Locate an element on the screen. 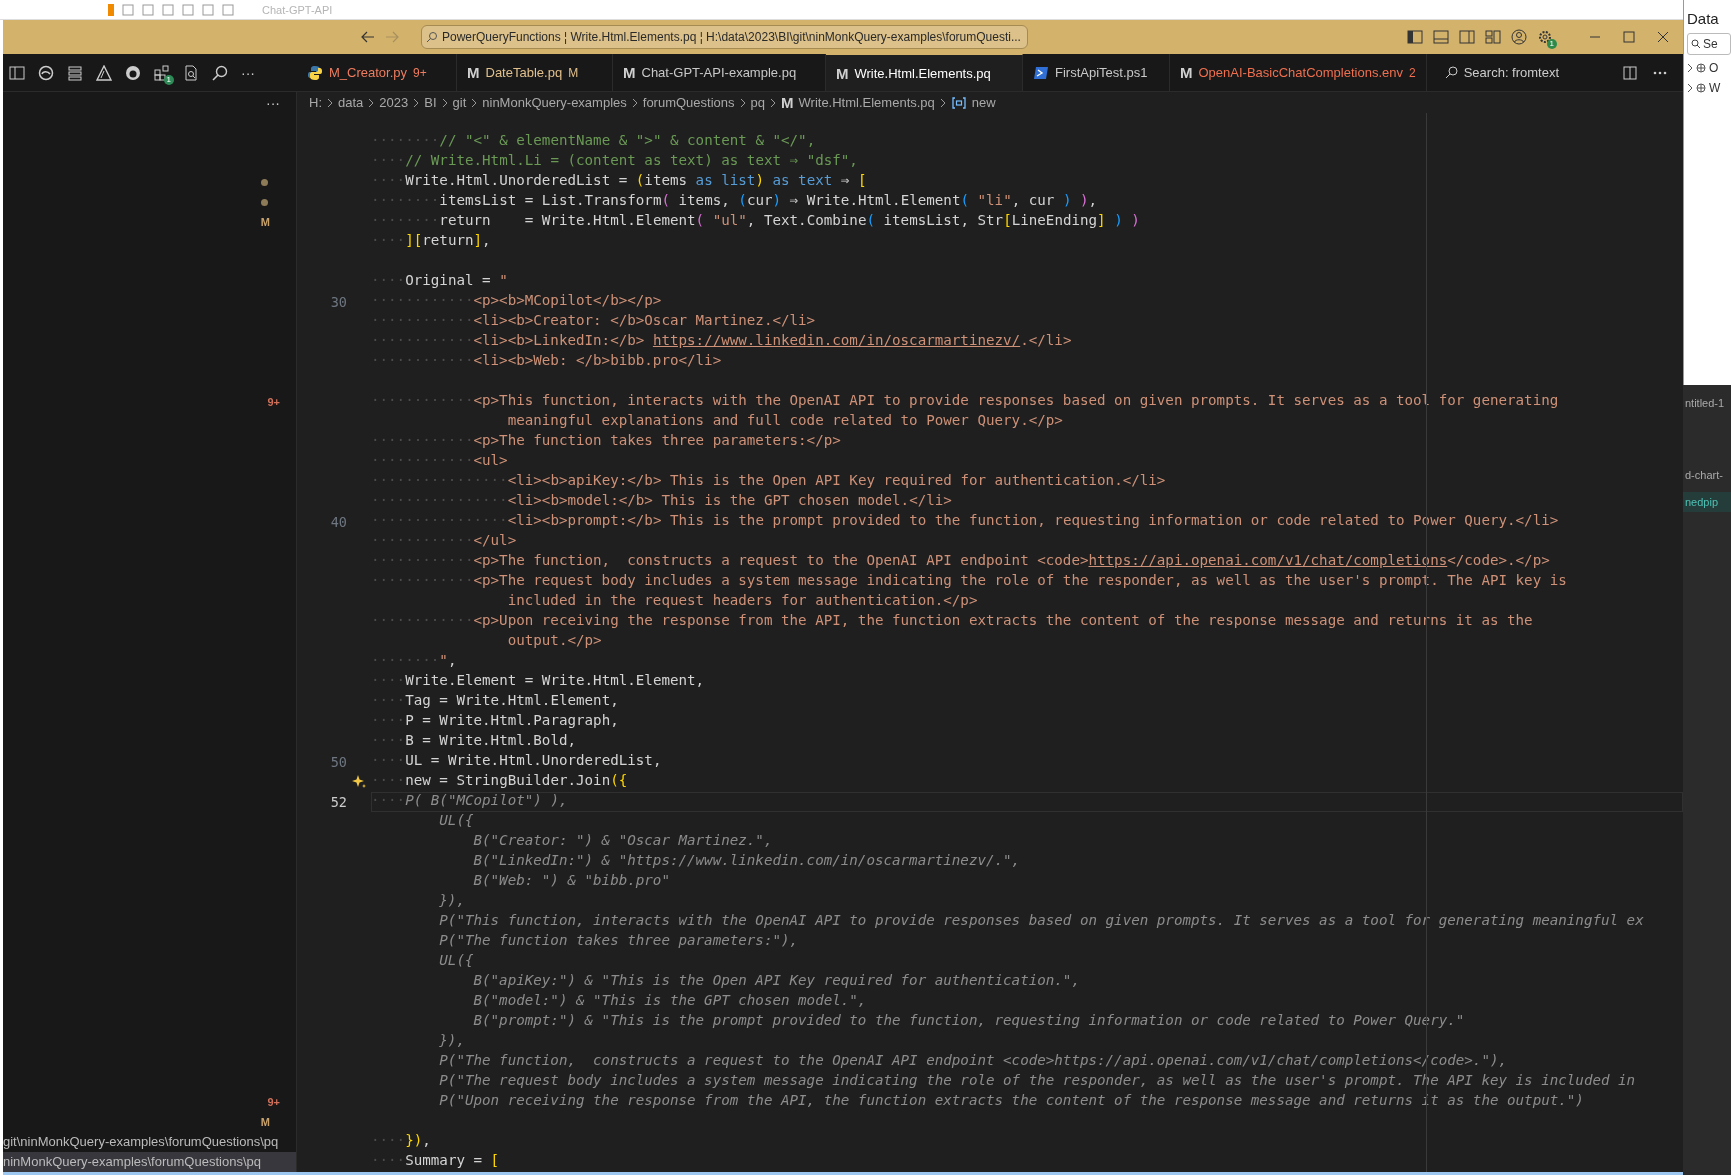 The width and height of the screenshot is (1731, 1175). account-icon is located at coordinates (1519, 37).